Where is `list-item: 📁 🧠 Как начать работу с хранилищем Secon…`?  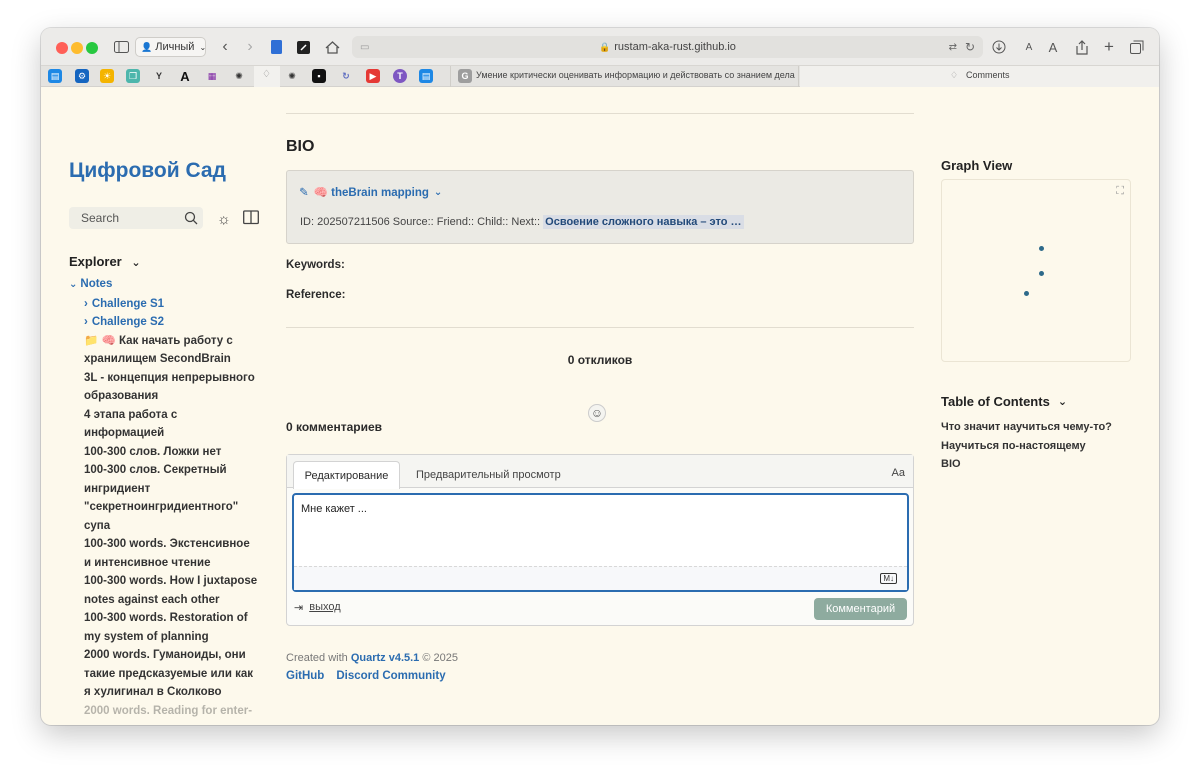 list-item: 📁 🧠 Как начать работу с хранилищем Secon… is located at coordinates (164, 350).